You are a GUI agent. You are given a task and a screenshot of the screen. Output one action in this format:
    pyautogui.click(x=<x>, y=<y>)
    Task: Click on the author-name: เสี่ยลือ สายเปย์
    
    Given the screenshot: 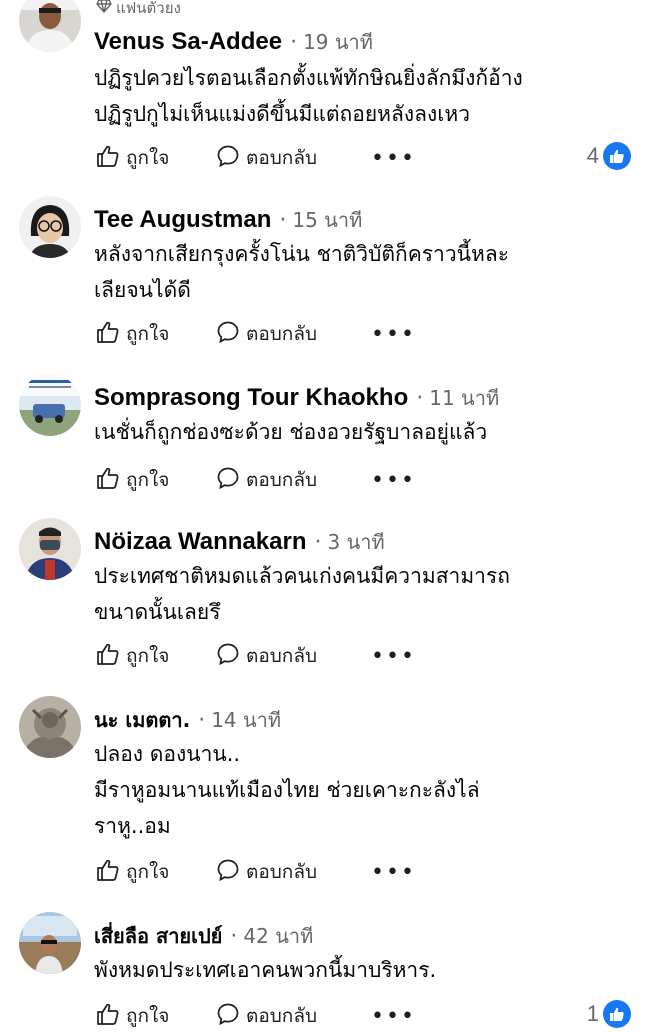 What is the action you would take?
    pyautogui.click(x=158, y=936)
    